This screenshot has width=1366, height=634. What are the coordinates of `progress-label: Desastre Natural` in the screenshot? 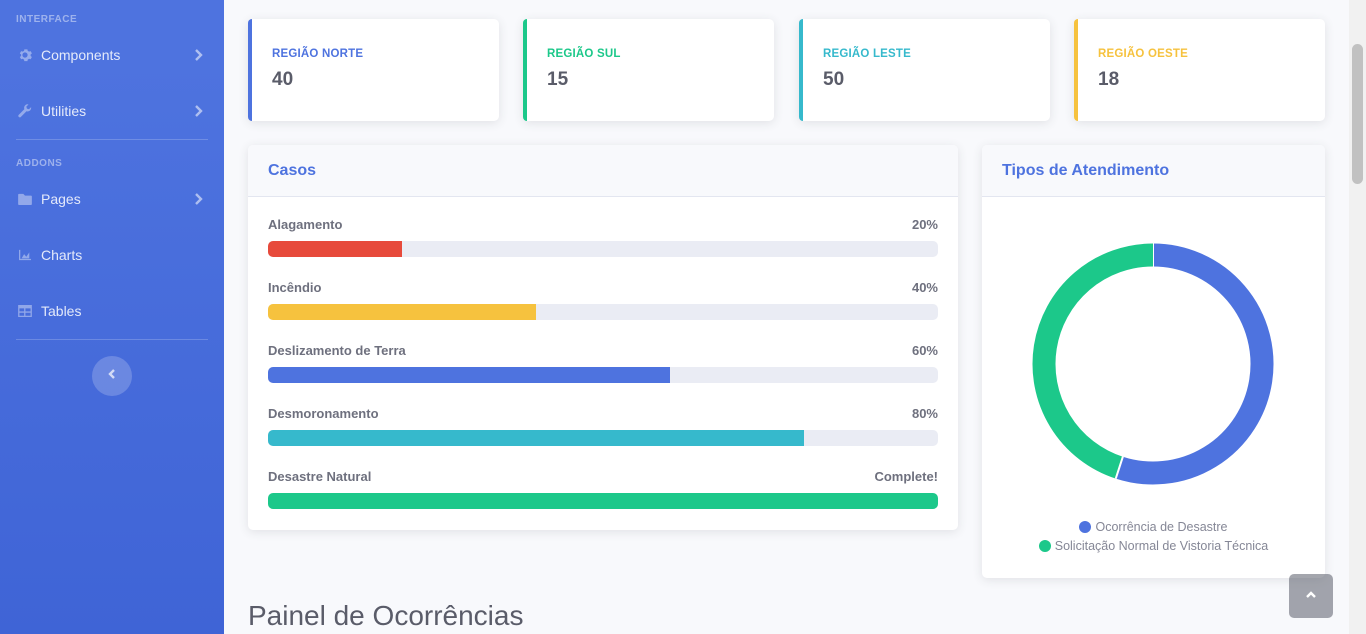 It's located at (320, 476).